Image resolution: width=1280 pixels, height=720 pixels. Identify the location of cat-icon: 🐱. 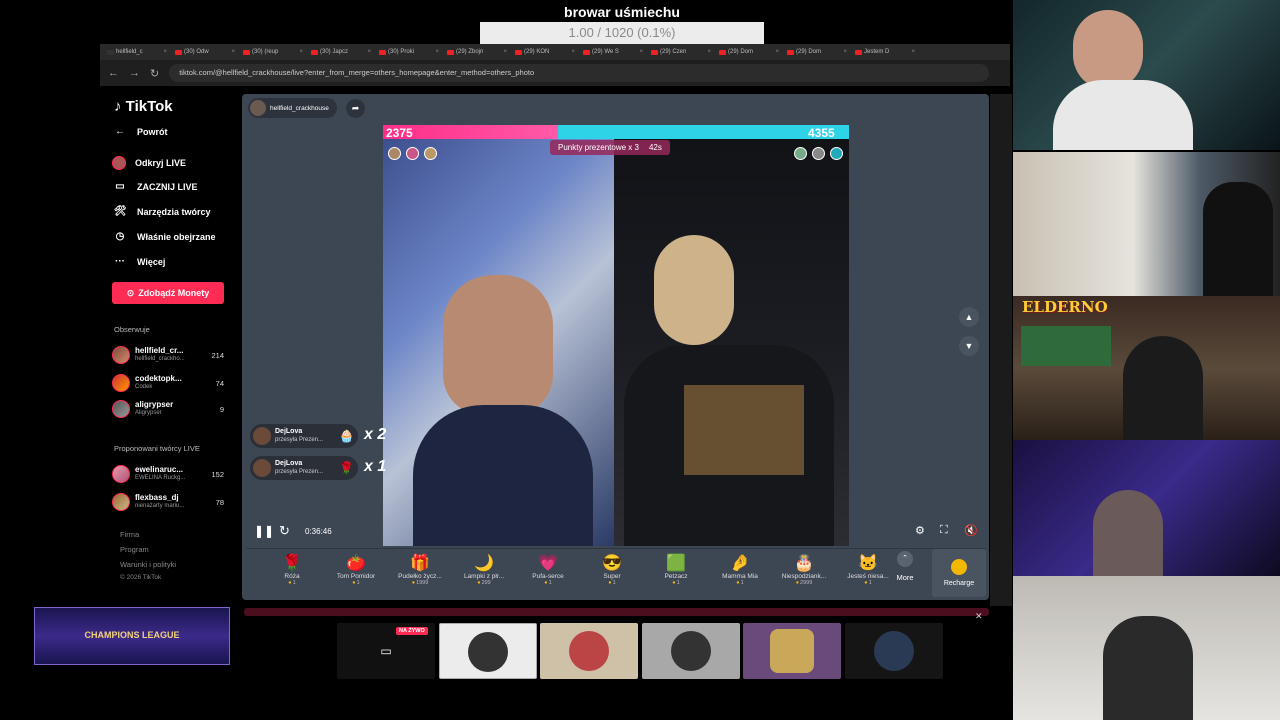
(868, 563).